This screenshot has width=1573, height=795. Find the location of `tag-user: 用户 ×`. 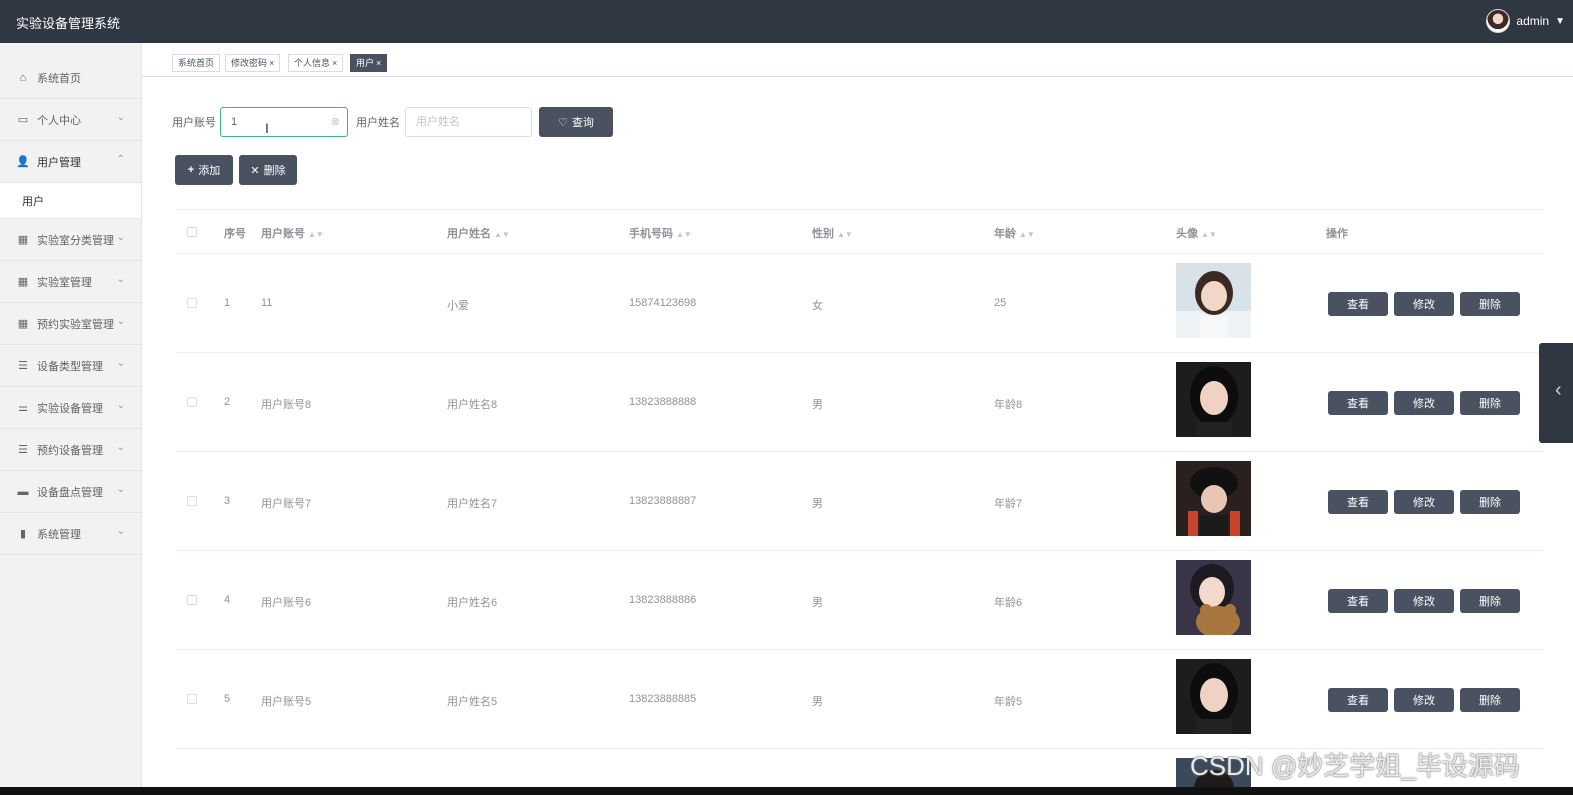

tag-user: 用户 × is located at coordinates (369, 63).